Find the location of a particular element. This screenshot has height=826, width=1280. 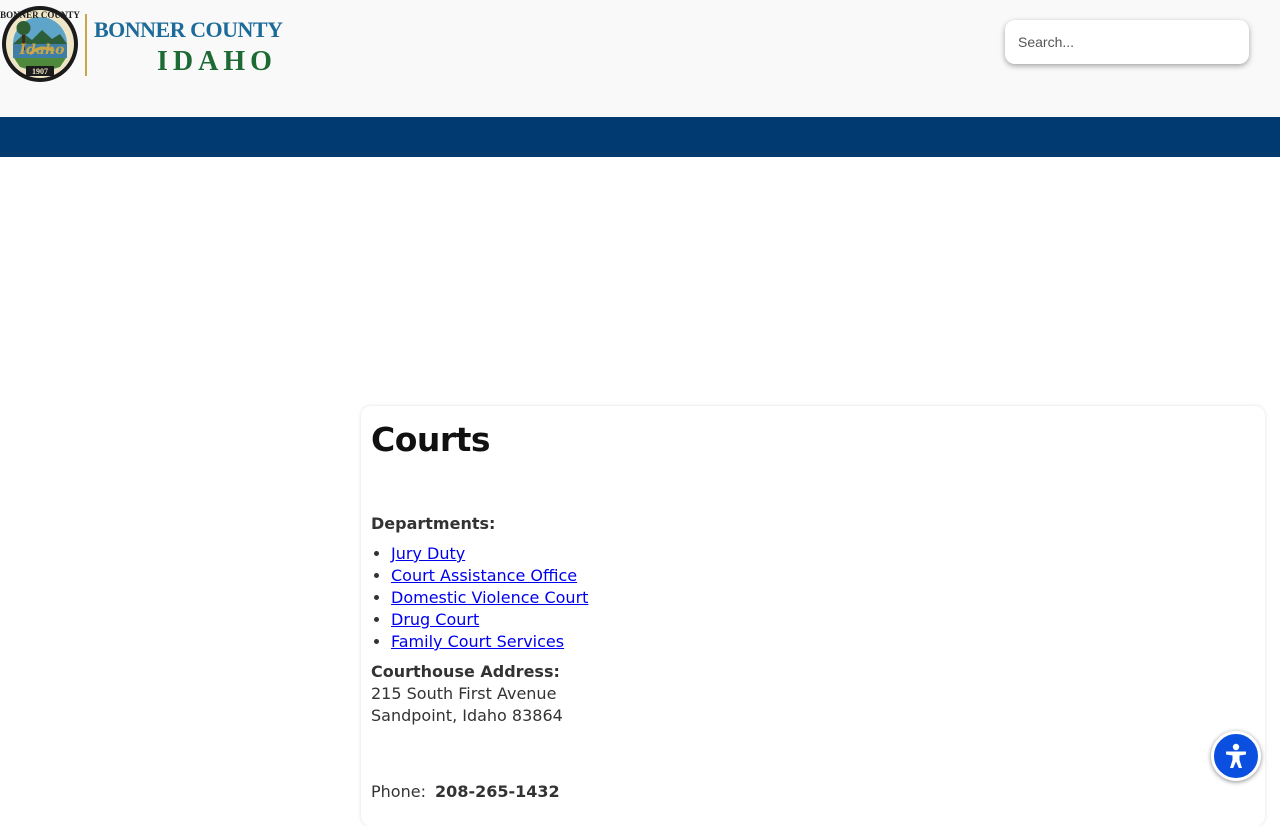

list-item: Domestic Violence Court is located at coordinates (821, 598).